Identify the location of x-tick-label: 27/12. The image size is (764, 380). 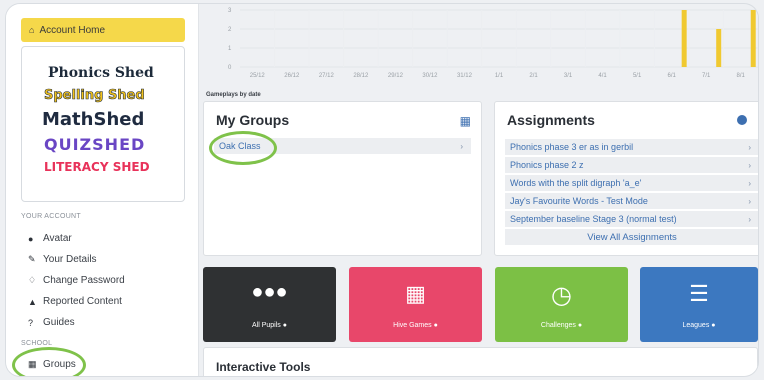
(327, 76).